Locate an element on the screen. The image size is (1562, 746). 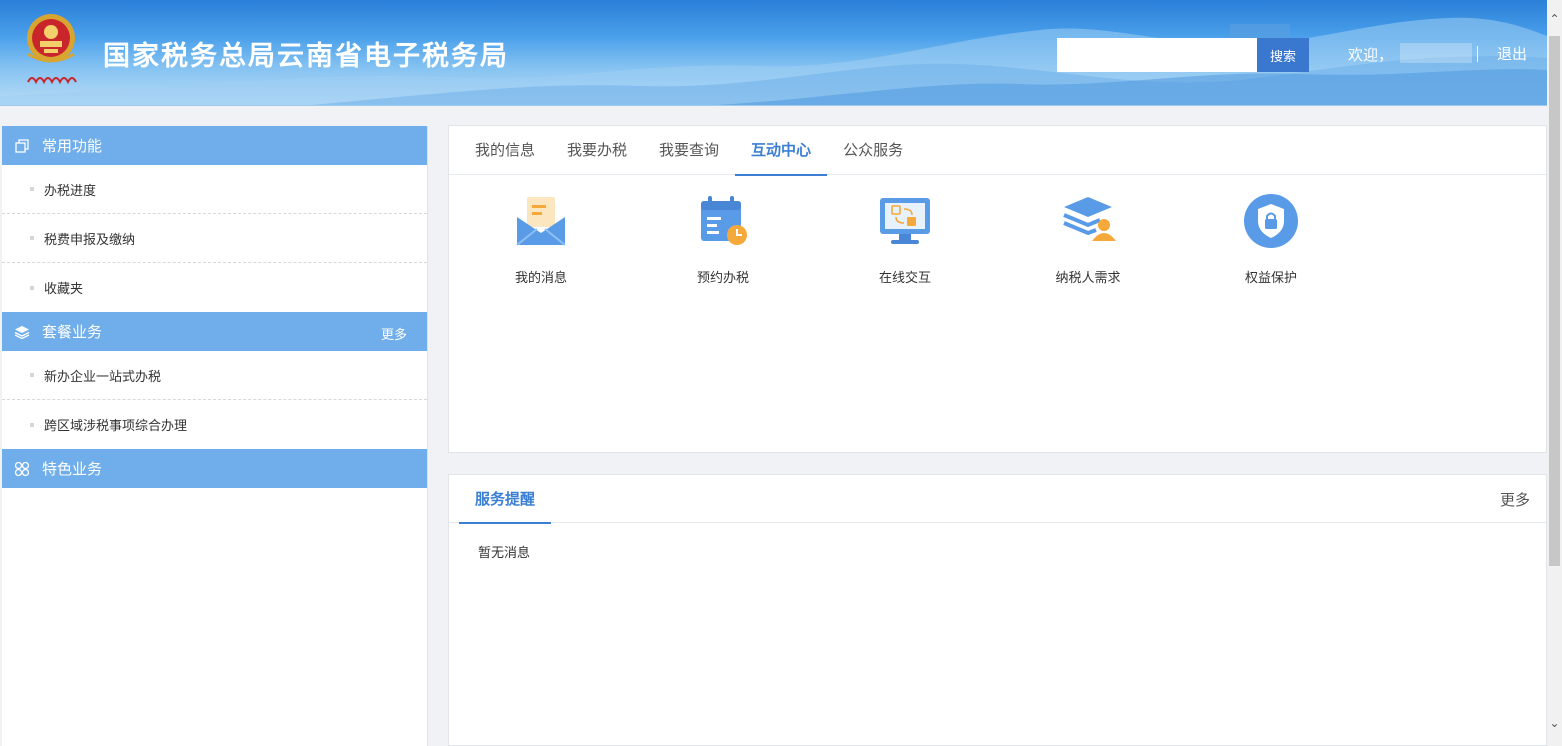
search-button: 搜索 is located at coordinates (1283, 55).